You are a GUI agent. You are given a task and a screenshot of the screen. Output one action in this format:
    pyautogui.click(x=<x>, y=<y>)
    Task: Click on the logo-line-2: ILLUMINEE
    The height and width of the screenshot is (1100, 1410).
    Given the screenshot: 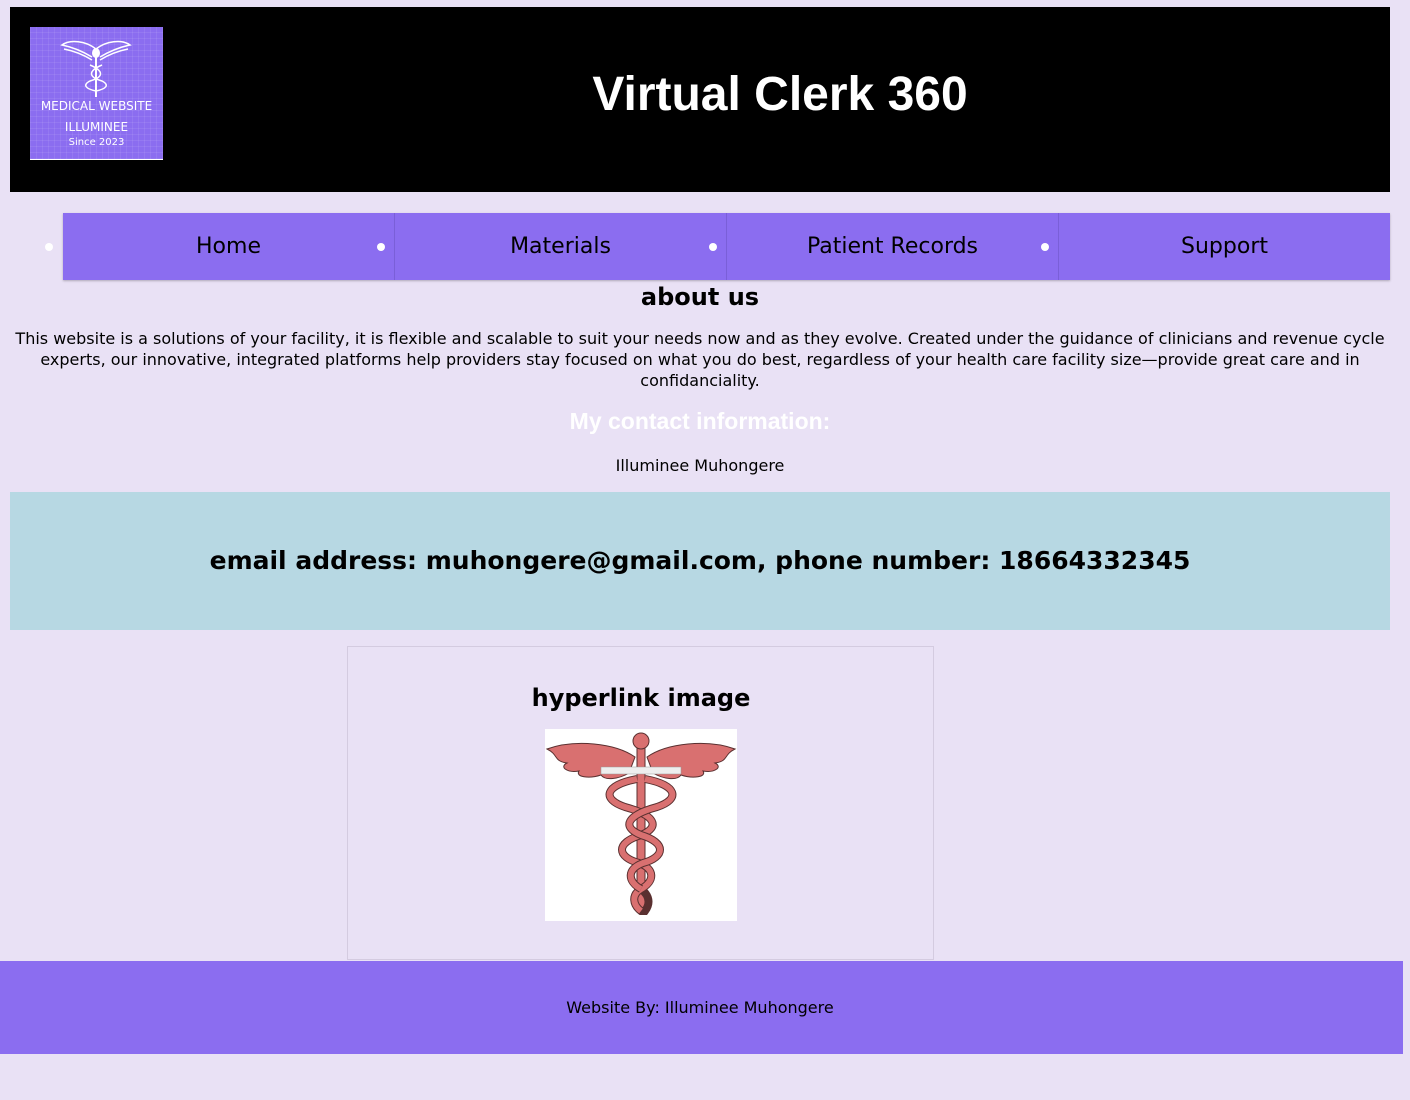 What is the action you would take?
    pyautogui.click(x=96, y=127)
    